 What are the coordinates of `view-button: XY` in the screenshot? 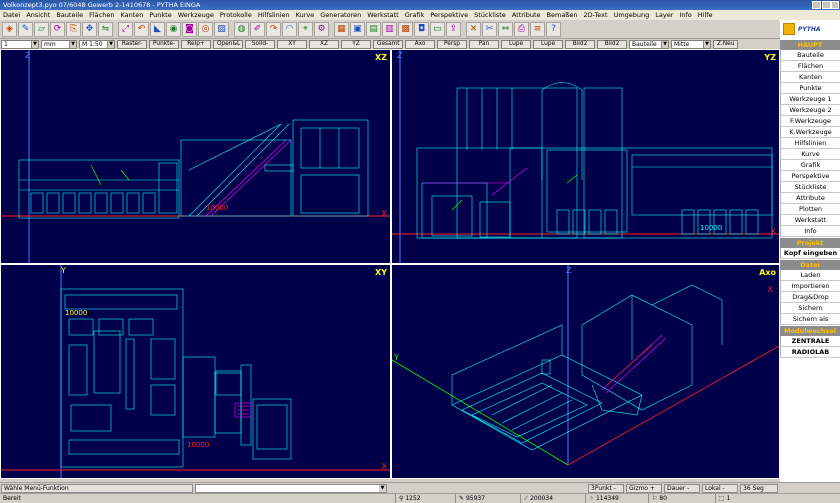 It's located at (292, 44).